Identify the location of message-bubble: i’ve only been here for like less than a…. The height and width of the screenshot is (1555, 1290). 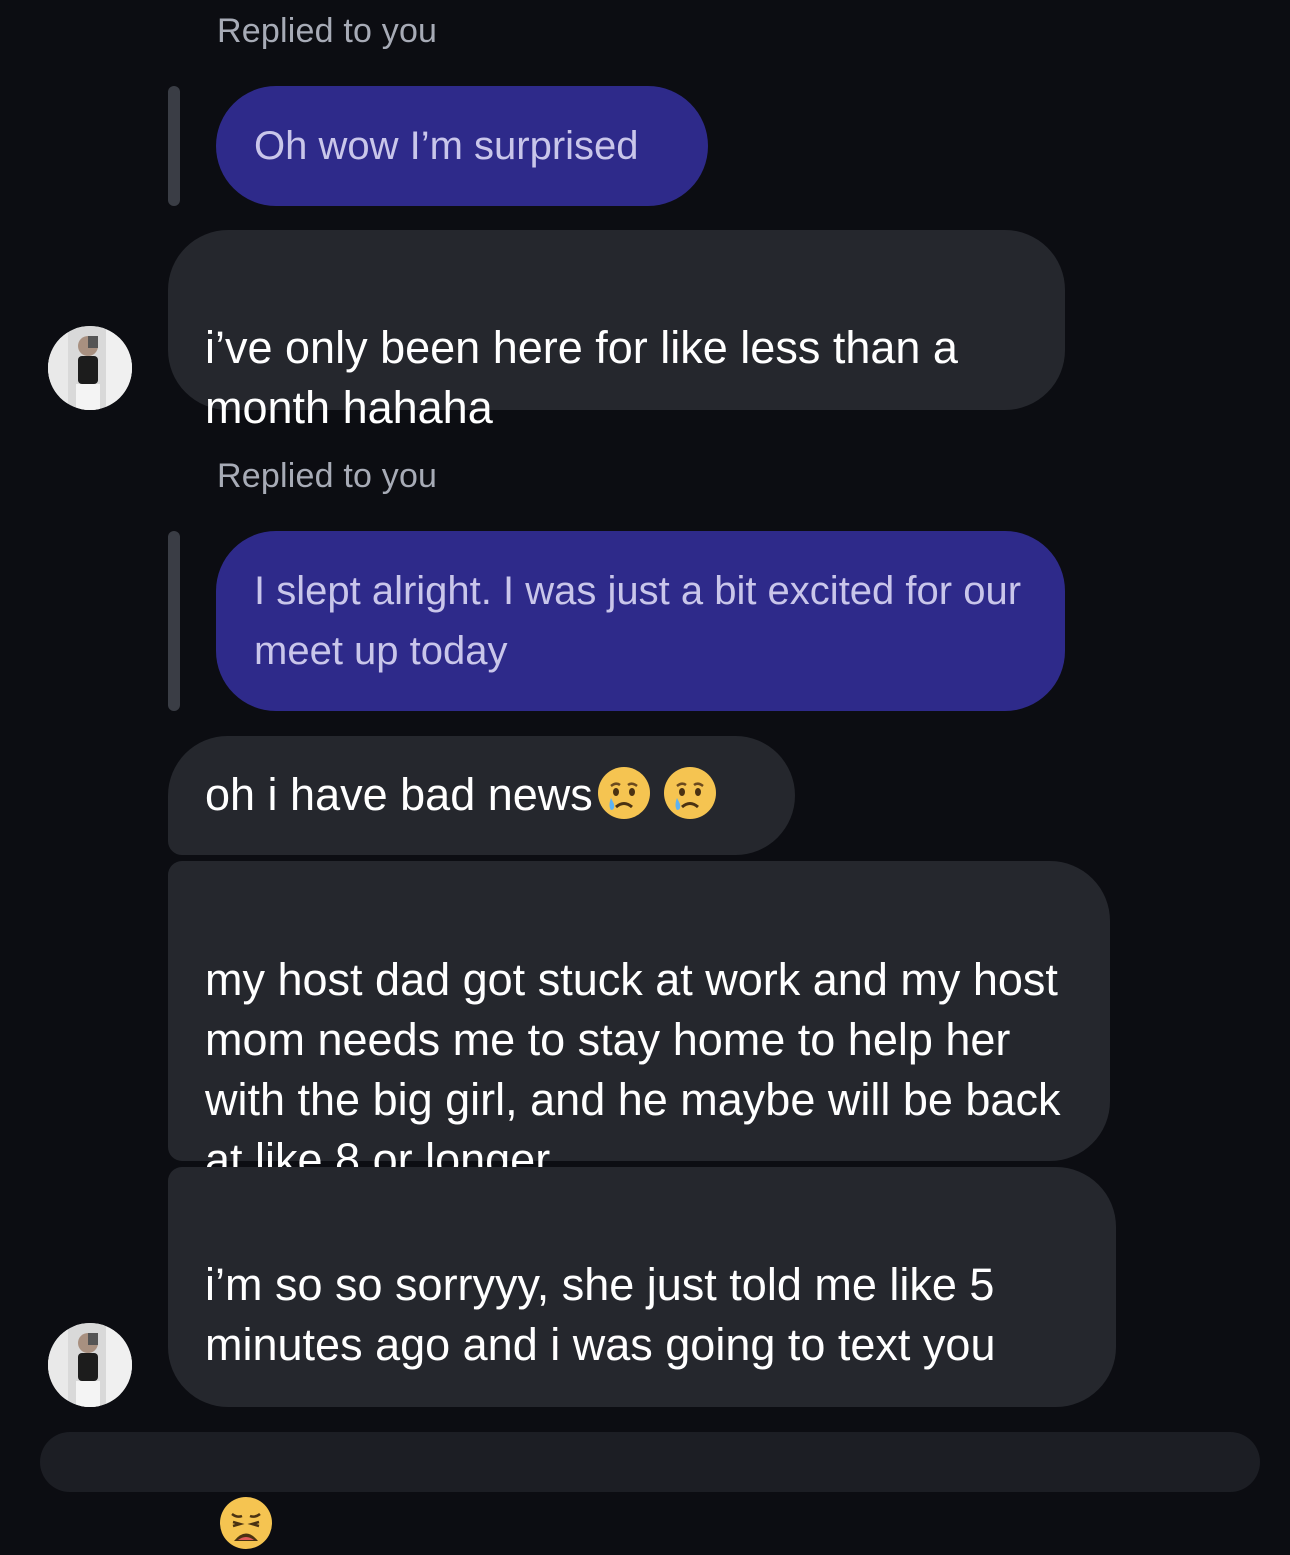
(616, 331).